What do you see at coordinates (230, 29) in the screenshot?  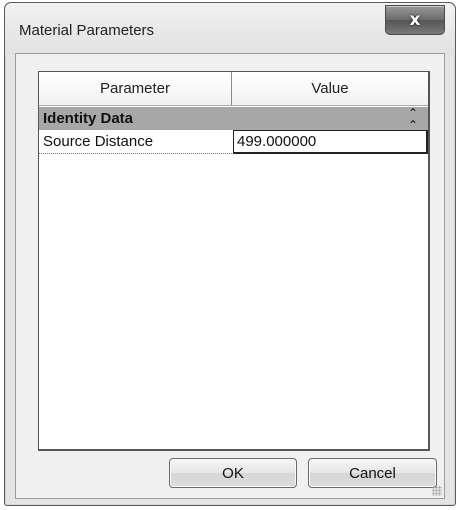 I see `title-bar: Material Parameters x` at bounding box center [230, 29].